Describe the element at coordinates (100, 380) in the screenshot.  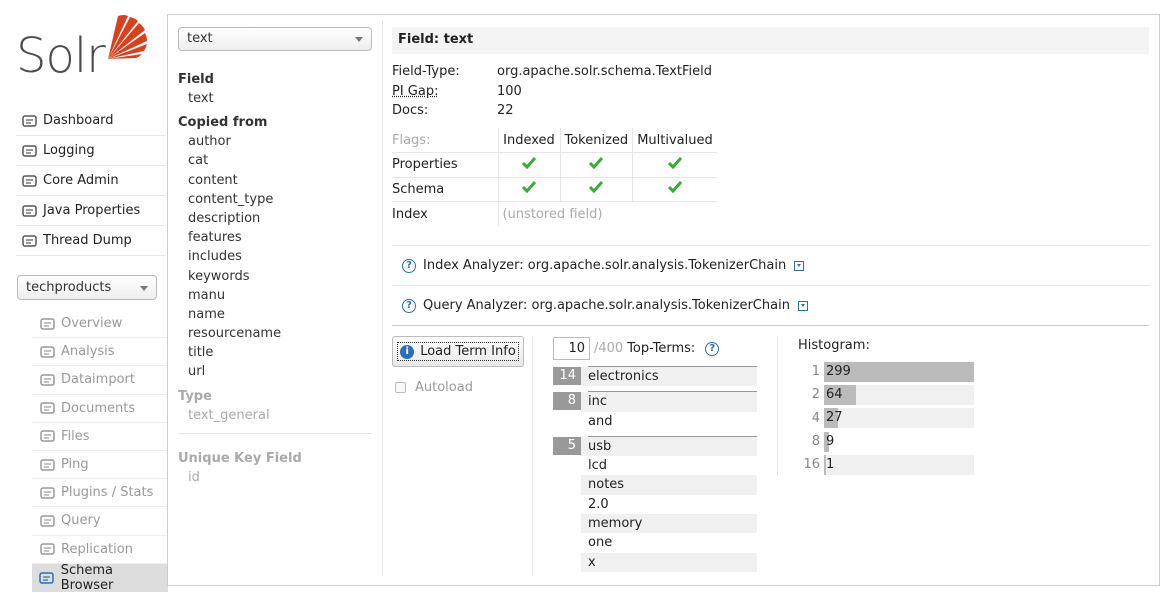
I see `core-nav-item-dataimport: Dataimport` at that location.